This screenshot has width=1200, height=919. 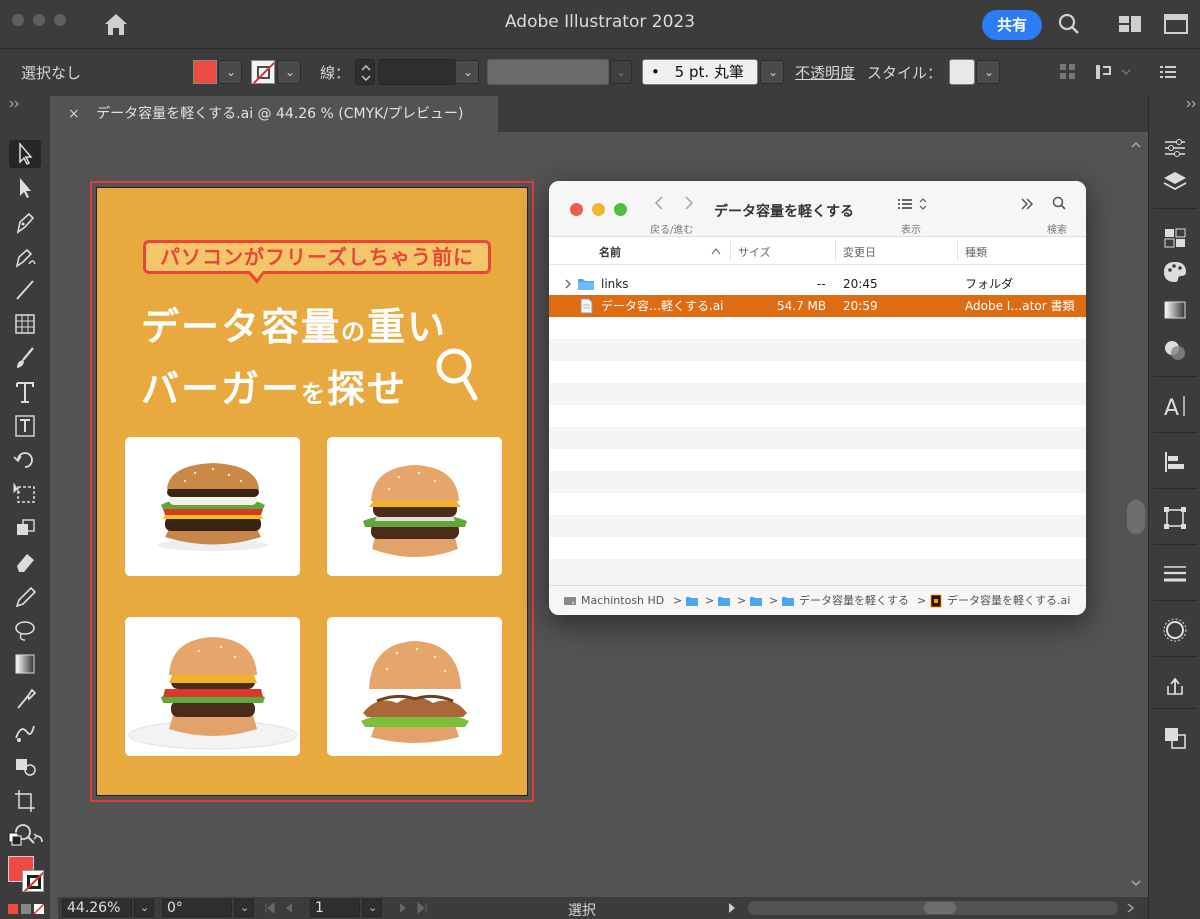 I want to click on area-type-tool, so click(x=25, y=426).